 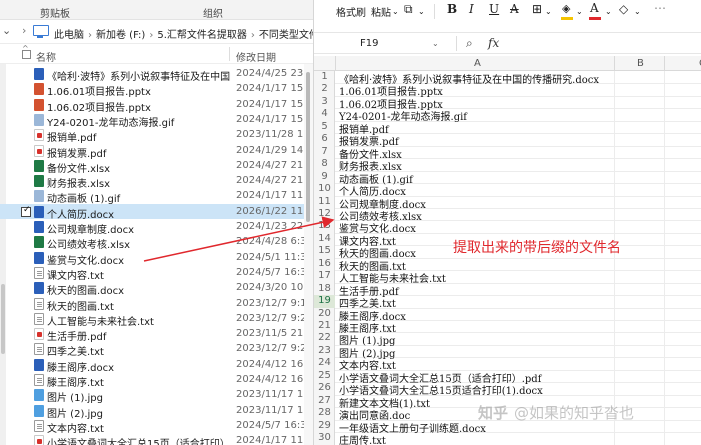 I want to click on row-number: 22, so click(x=324, y=338).